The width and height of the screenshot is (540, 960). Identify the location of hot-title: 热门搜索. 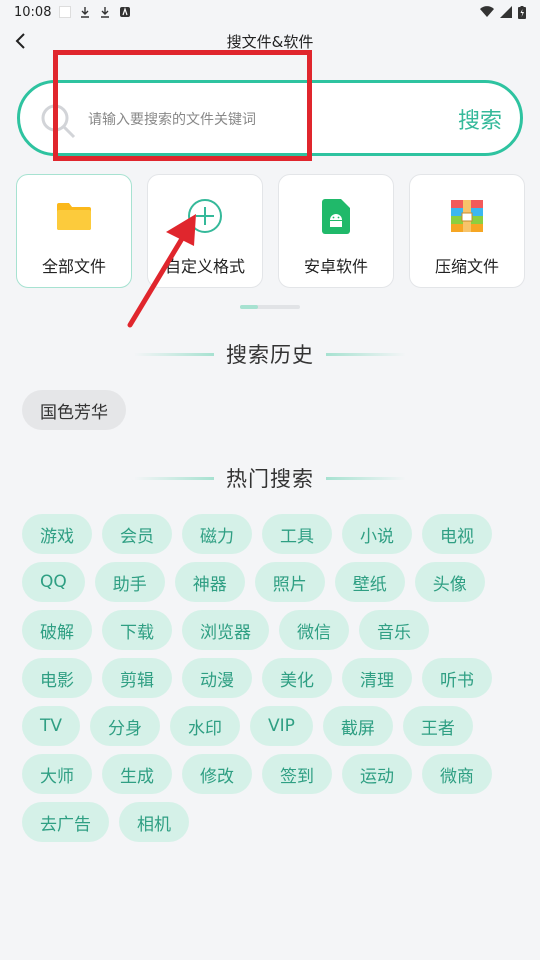
(270, 479).